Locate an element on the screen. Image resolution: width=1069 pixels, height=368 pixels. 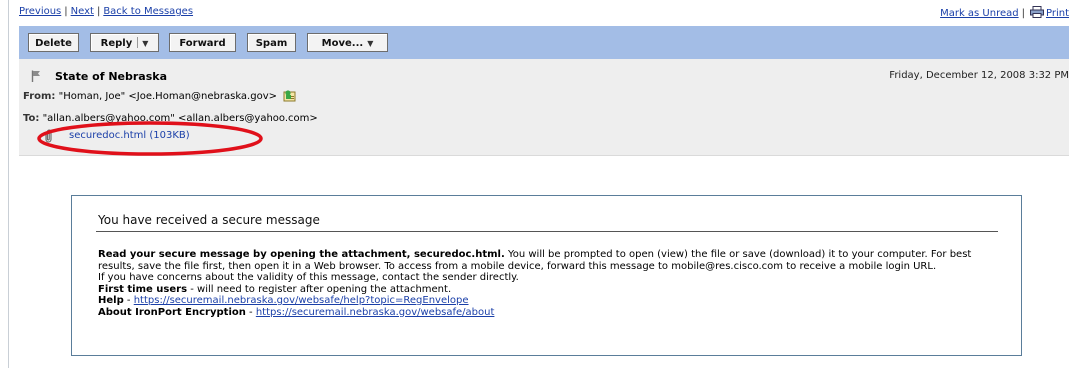
mark-as-unread-link: Mark as Unread is located at coordinates (979, 13).